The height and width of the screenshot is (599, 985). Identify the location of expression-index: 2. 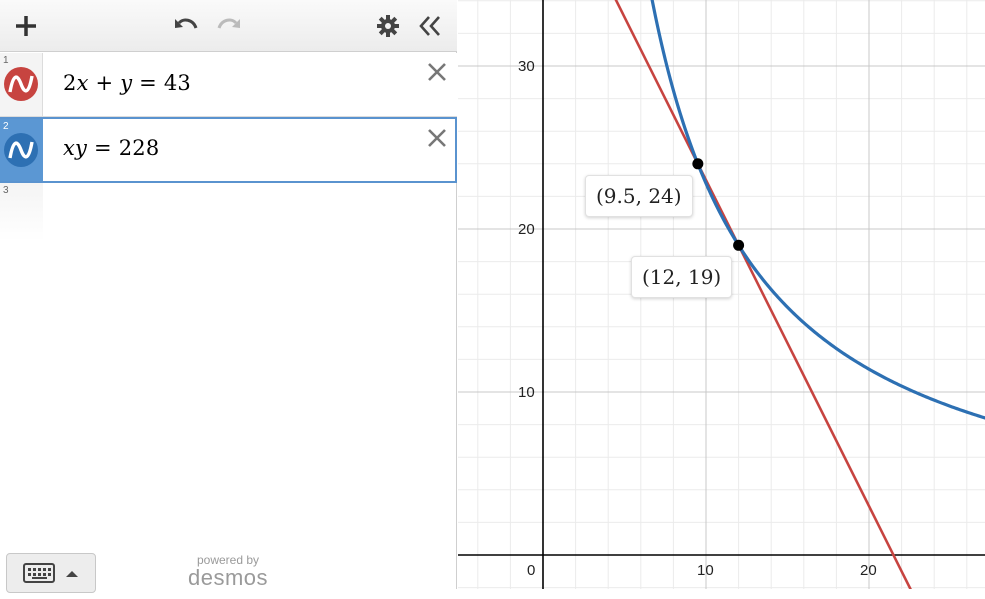
(6, 126).